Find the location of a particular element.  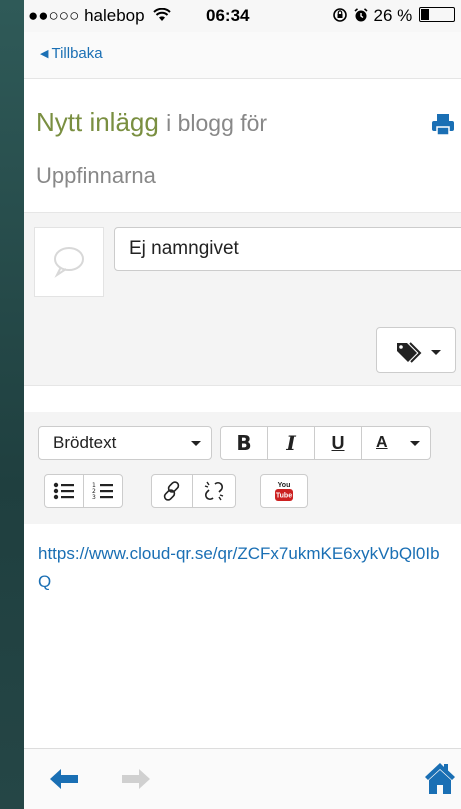

tags-button is located at coordinates (416, 350).